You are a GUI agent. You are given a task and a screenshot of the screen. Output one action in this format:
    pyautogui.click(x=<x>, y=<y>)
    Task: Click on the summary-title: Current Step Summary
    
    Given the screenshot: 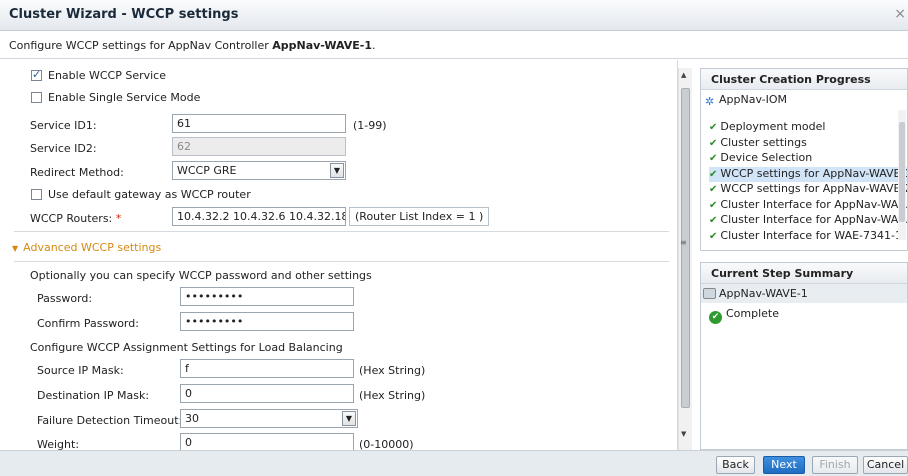 What is the action you would take?
    pyautogui.click(x=804, y=273)
    